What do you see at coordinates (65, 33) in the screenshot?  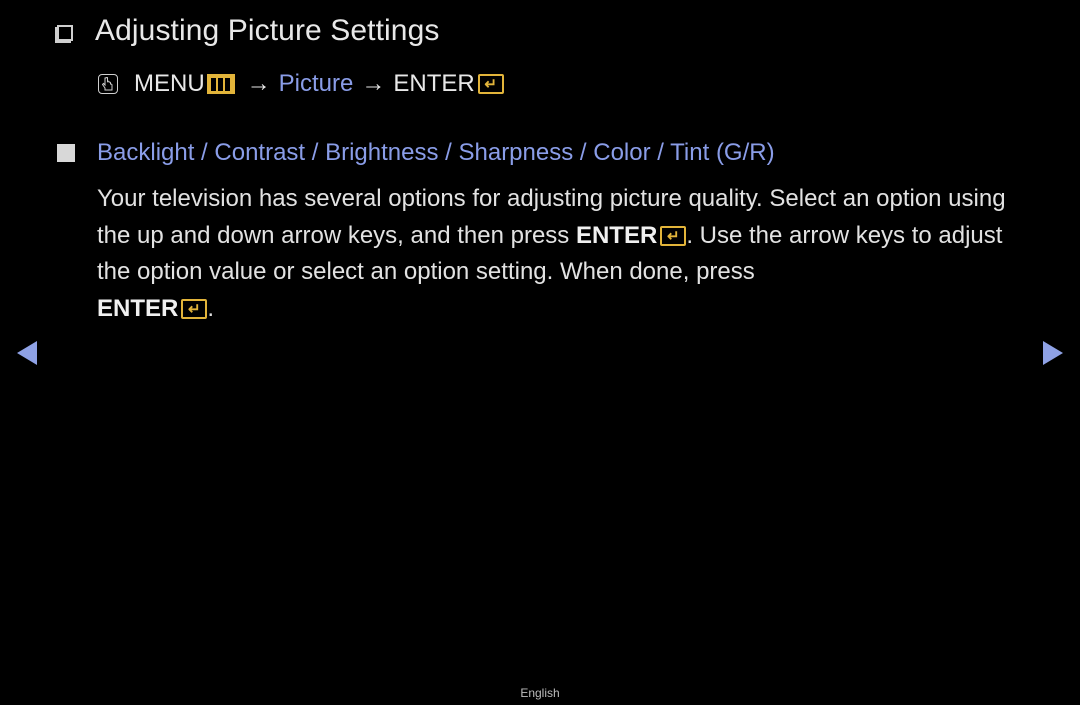 I see `checkbox-outline-icon` at bounding box center [65, 33].